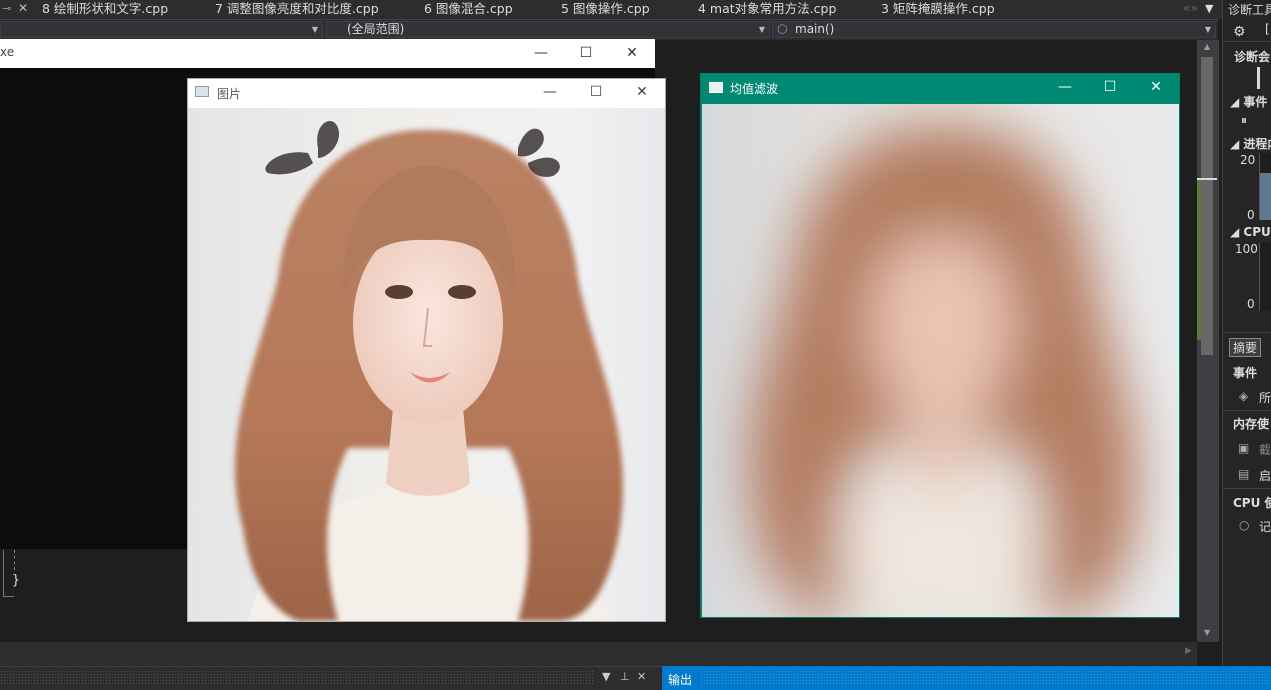  I want to click on cpu-usage-label: CPU 使, so click(1252, 503).